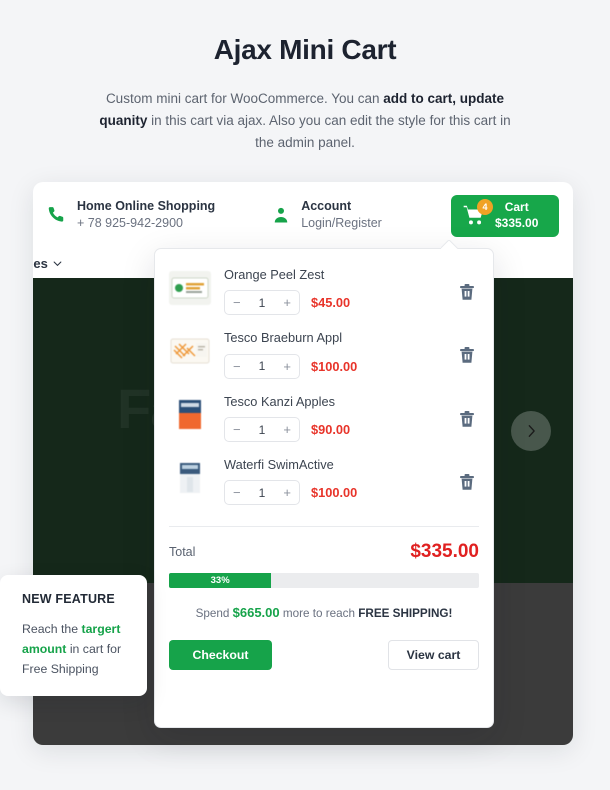 The width and height of the screenshot is (610, 790). I want to click on quantity-row: − 1 + $90.00, so click(287, 430).